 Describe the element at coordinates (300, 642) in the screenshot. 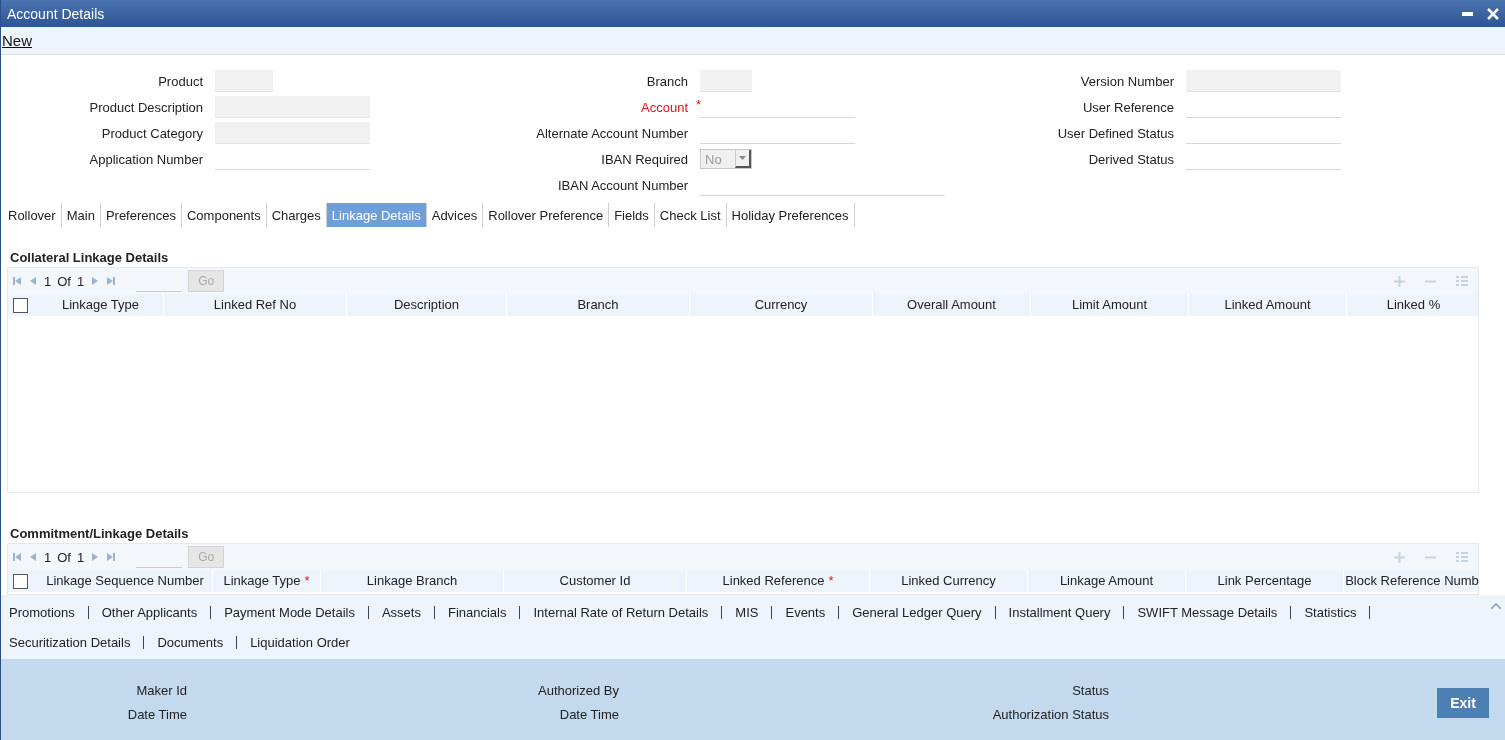

I see `footer-link: Liquidation Order` at that location.